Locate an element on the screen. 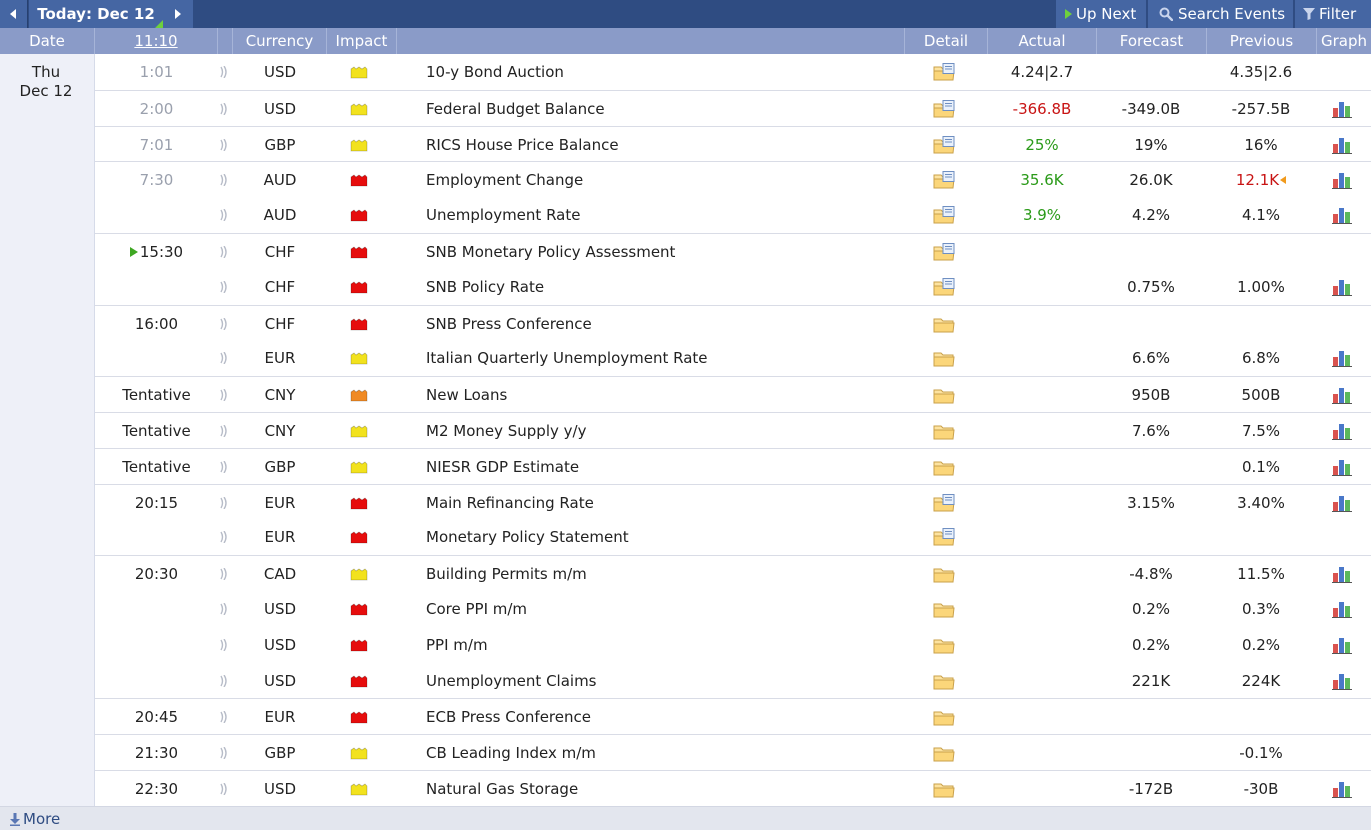 The height and width of the screenshot is (830, 1371). today-button: Today: Dec 12 is located at coordinates (96, 14).